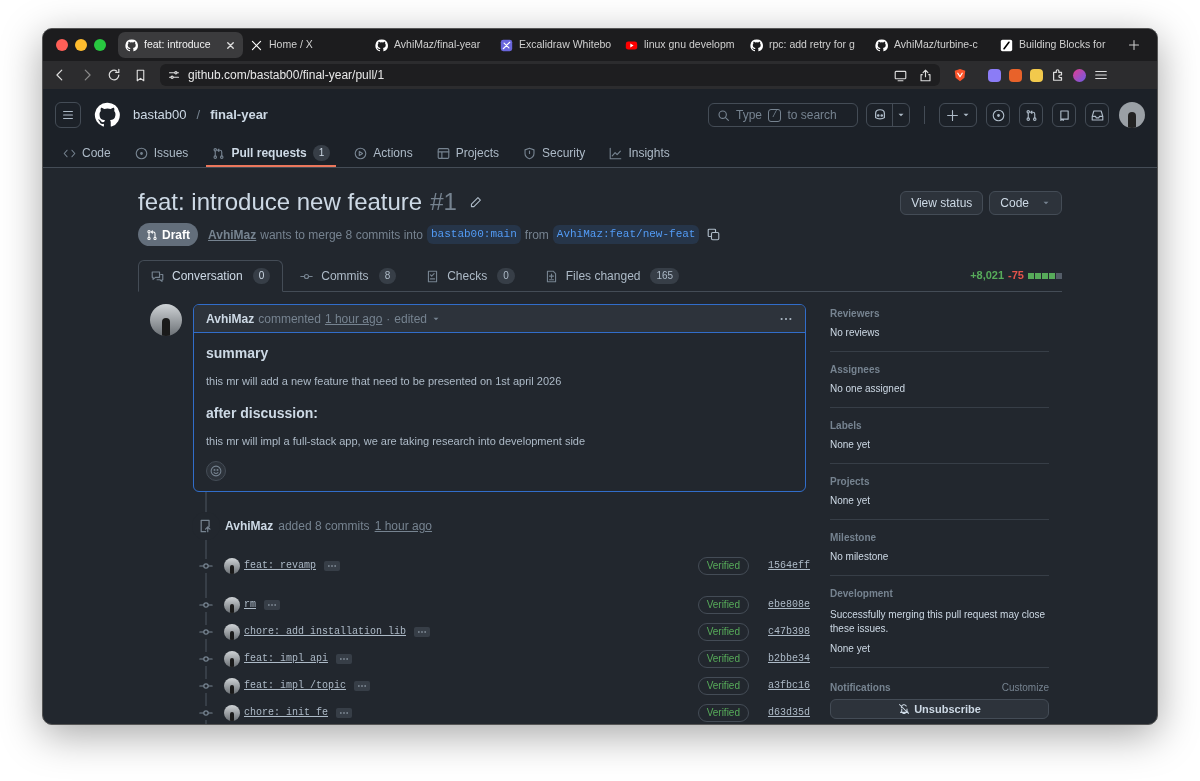 The image size is (1200, 781). I want to click on profile-icon, so click(1079, 75).